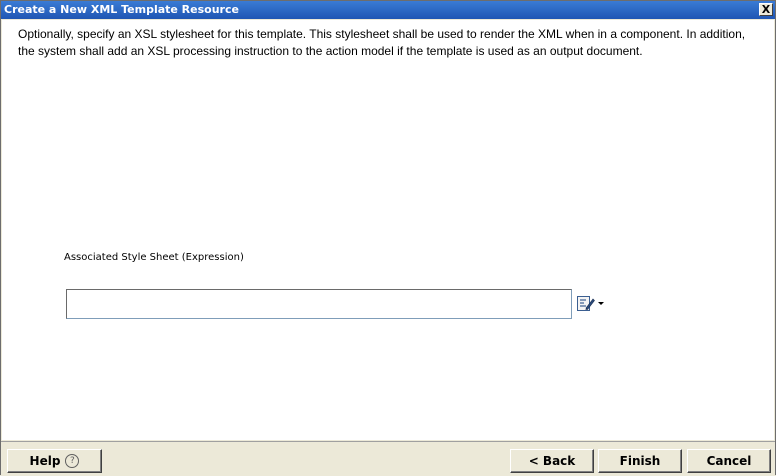  Describe the element at coordinates (45, 461) in the screenshot. I see `help-label: Help` at that location.